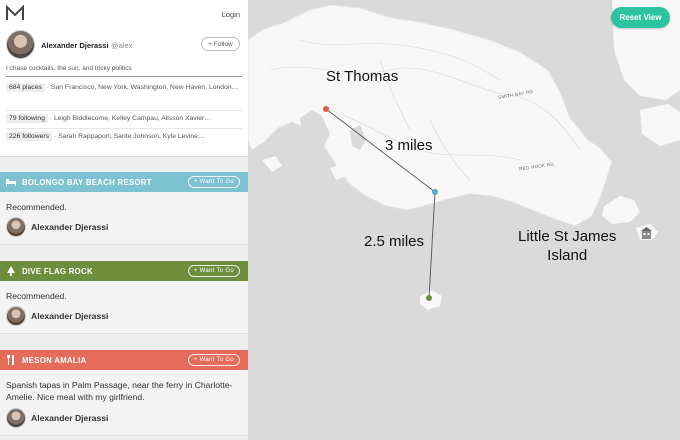  Describe the element at coordinates (122, 45) in the screenshot. I see `profile-handle: @alex` at that location.